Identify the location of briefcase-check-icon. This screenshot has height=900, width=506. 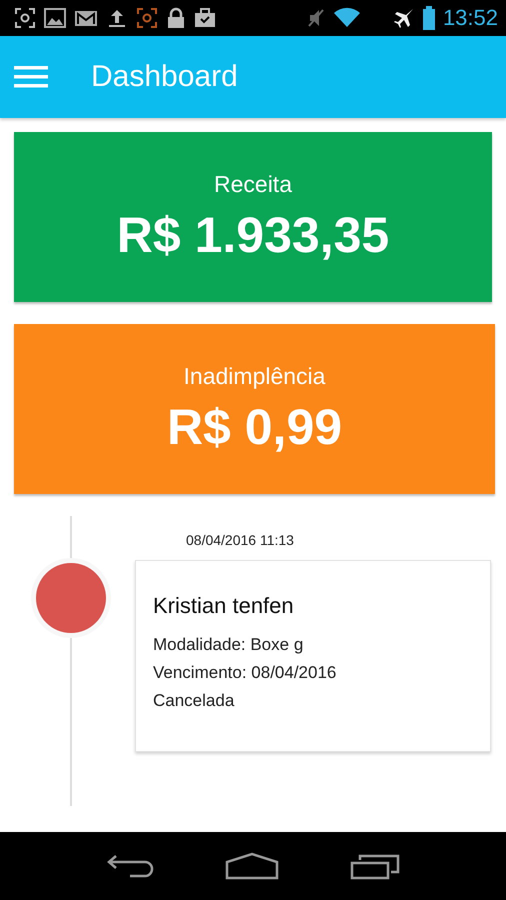
(205, 18).